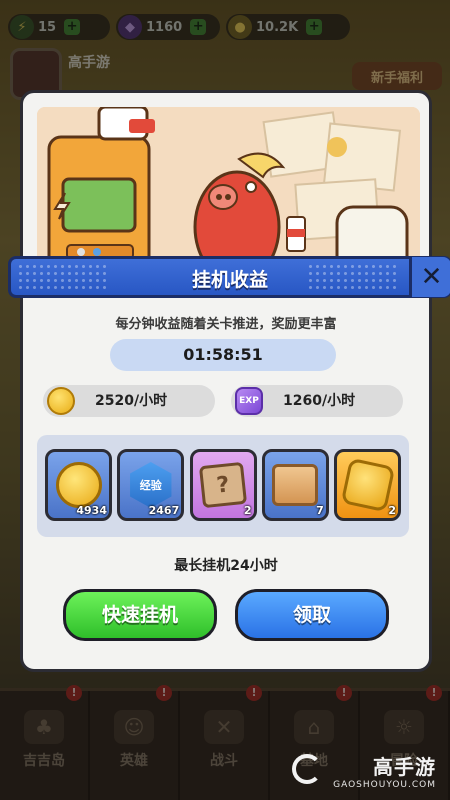 This screenshot has width=450, height=800. I want to click on reward-count: 4934, so click(91, 510).